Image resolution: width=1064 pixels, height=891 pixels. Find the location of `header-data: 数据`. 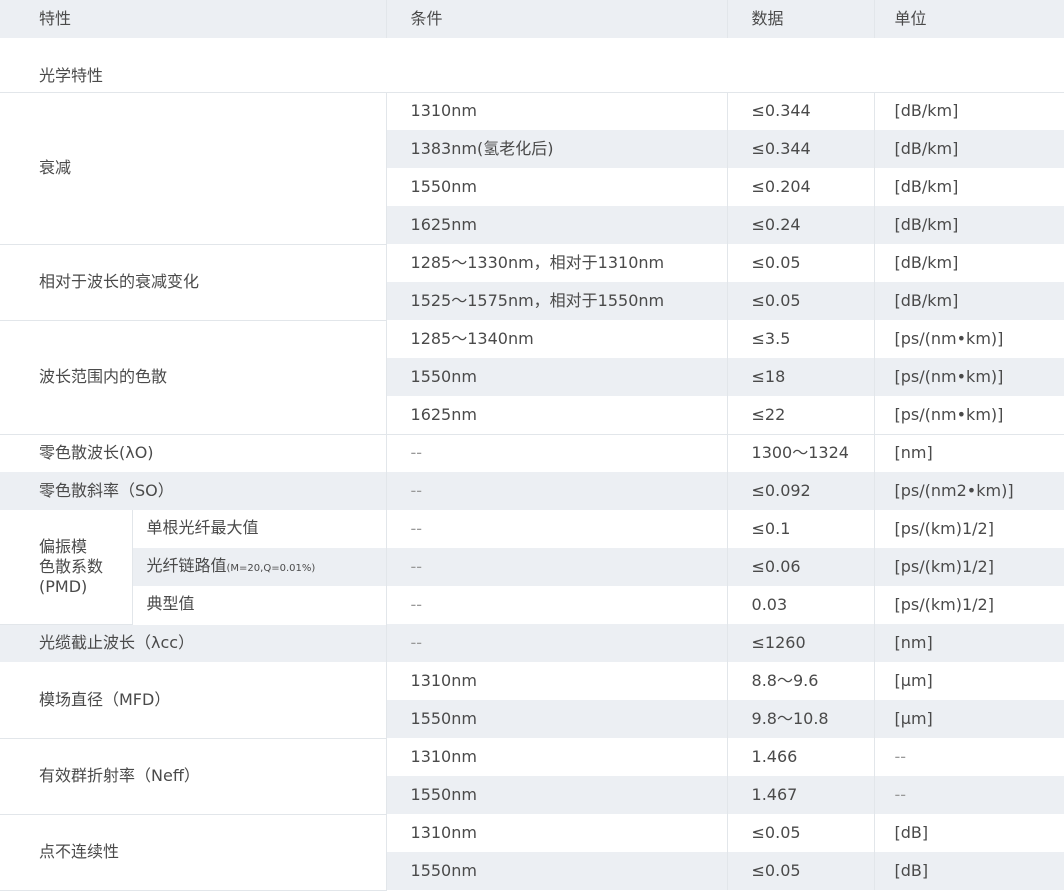

header-data: 数据 is located at coordinates (801, 19).